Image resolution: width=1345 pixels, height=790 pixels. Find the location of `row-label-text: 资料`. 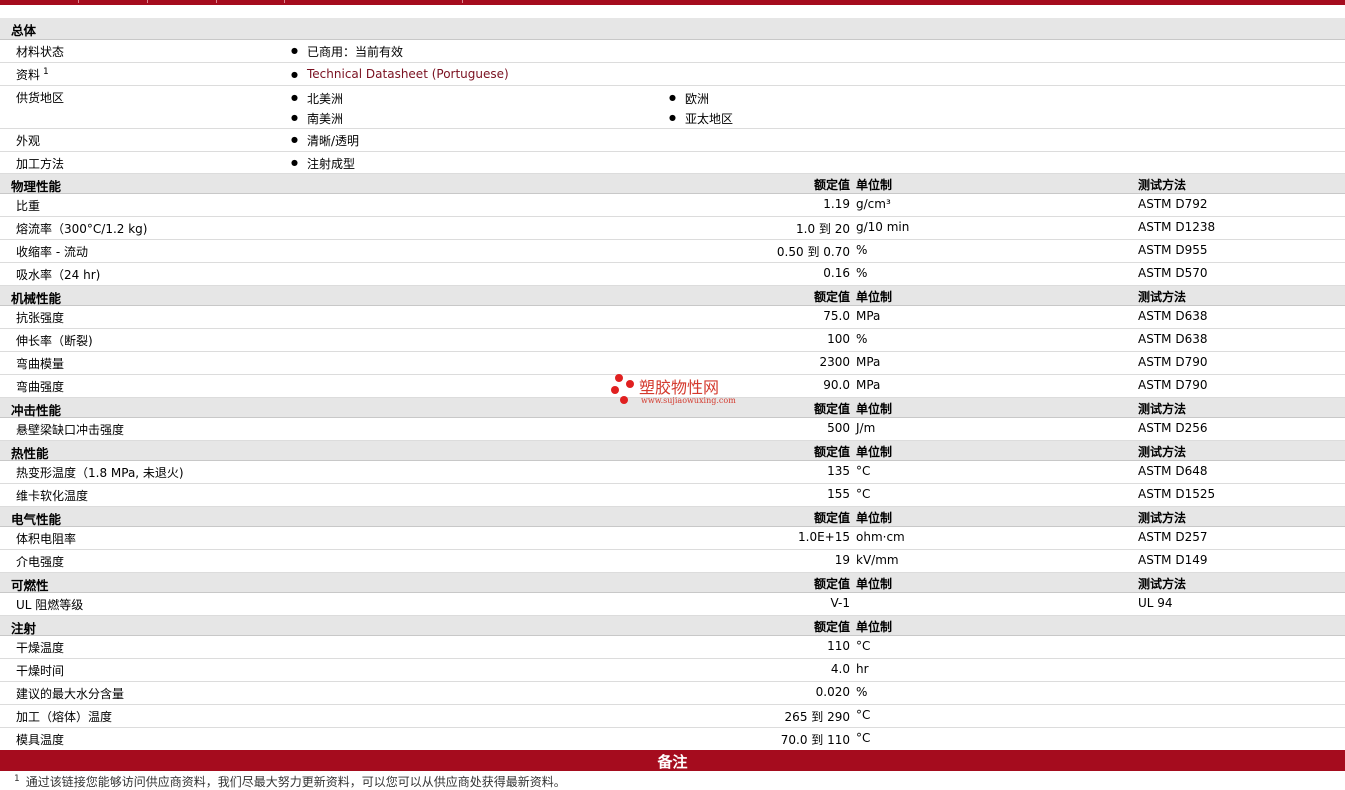

row-label-text: 资料 is located at coordinates (28, 75).